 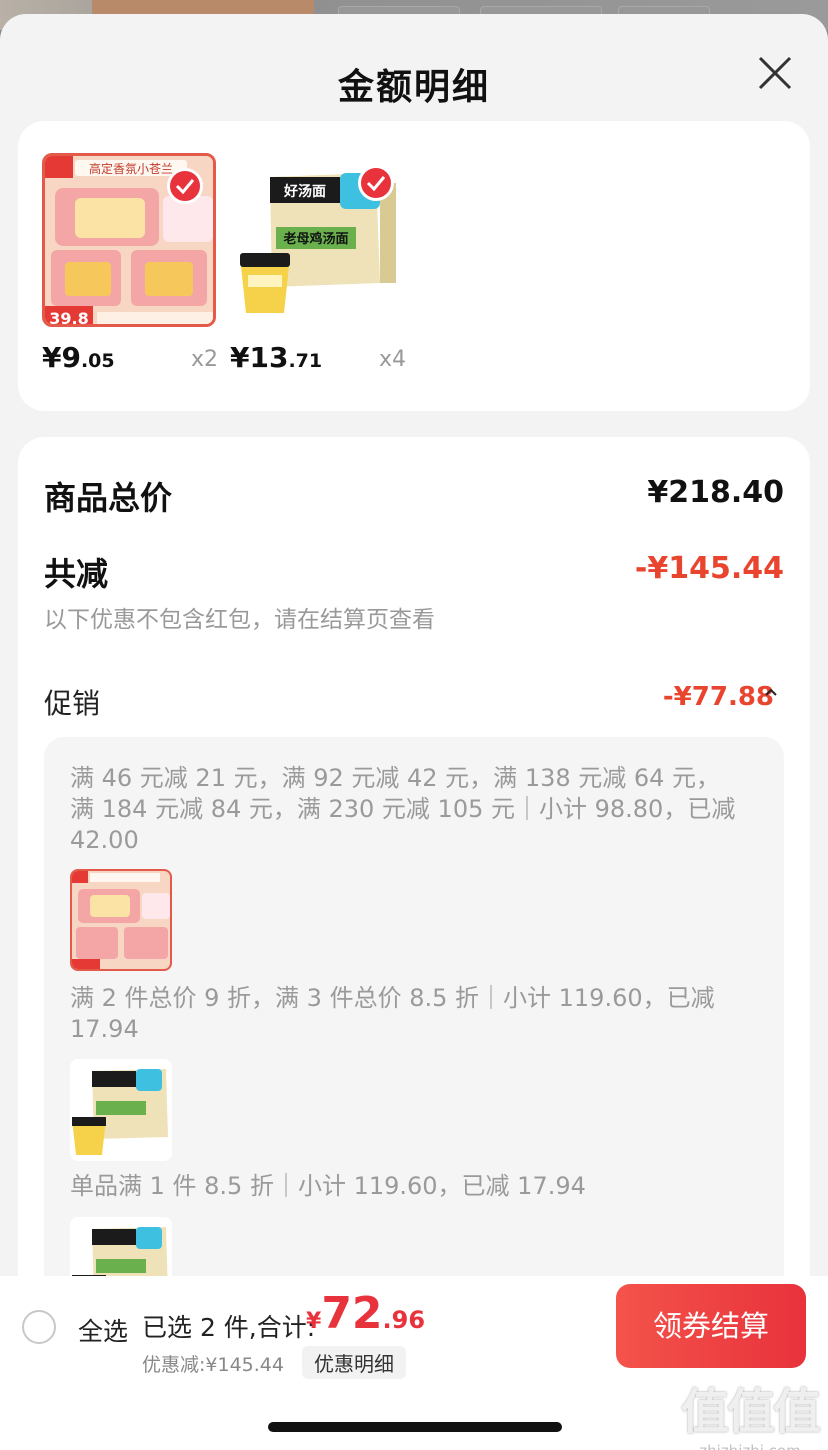 I want to click on quantity: x2, so click(x=204, y=359).